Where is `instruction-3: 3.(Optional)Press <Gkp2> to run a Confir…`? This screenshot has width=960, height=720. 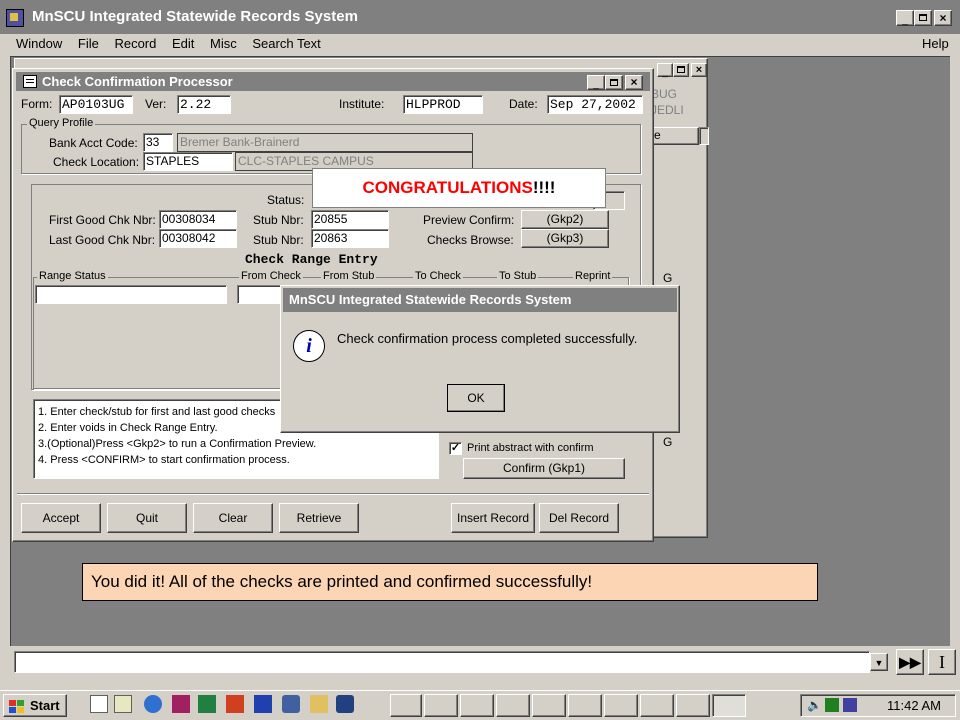 instruction-3: 3.(Optional)Press <Gkp2> to run a Confir… is located at coordinates (177, 444).